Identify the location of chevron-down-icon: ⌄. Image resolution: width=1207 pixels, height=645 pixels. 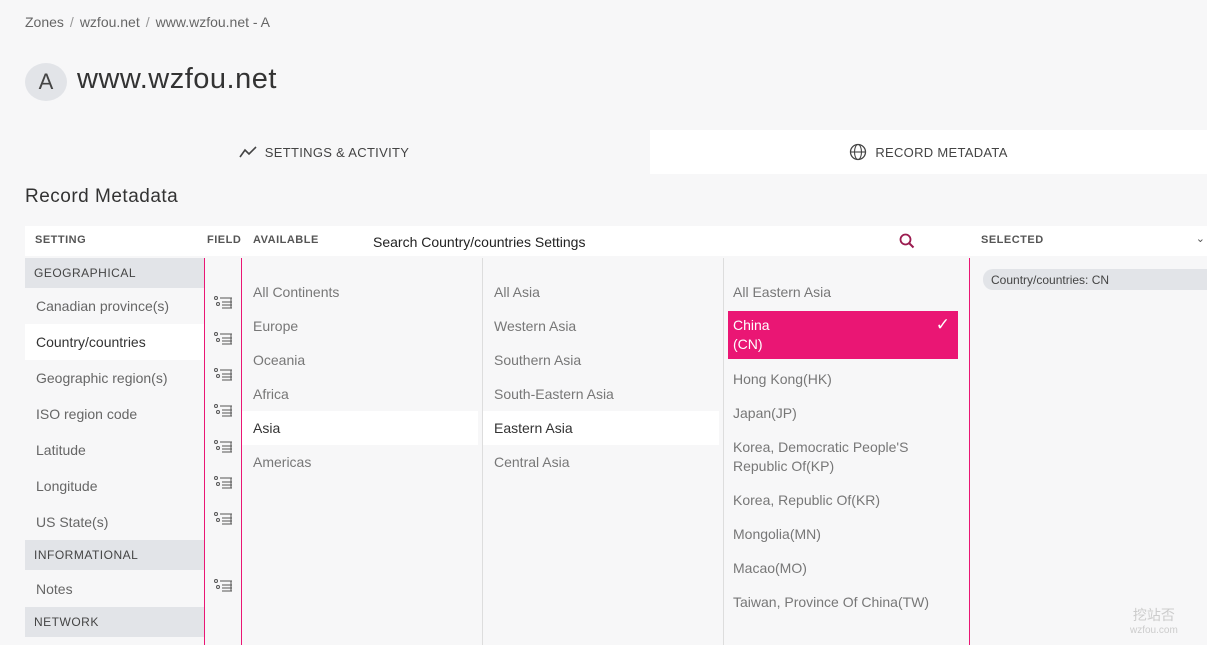
(1200, 238).